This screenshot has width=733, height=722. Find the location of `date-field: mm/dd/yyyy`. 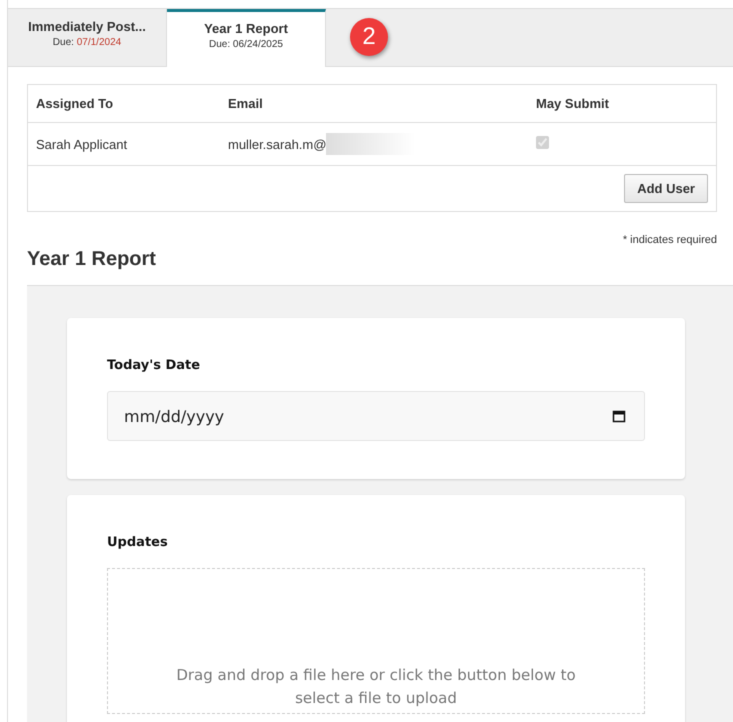

date-field: mm/dd/yyyy is located at coordinates (376, 416).